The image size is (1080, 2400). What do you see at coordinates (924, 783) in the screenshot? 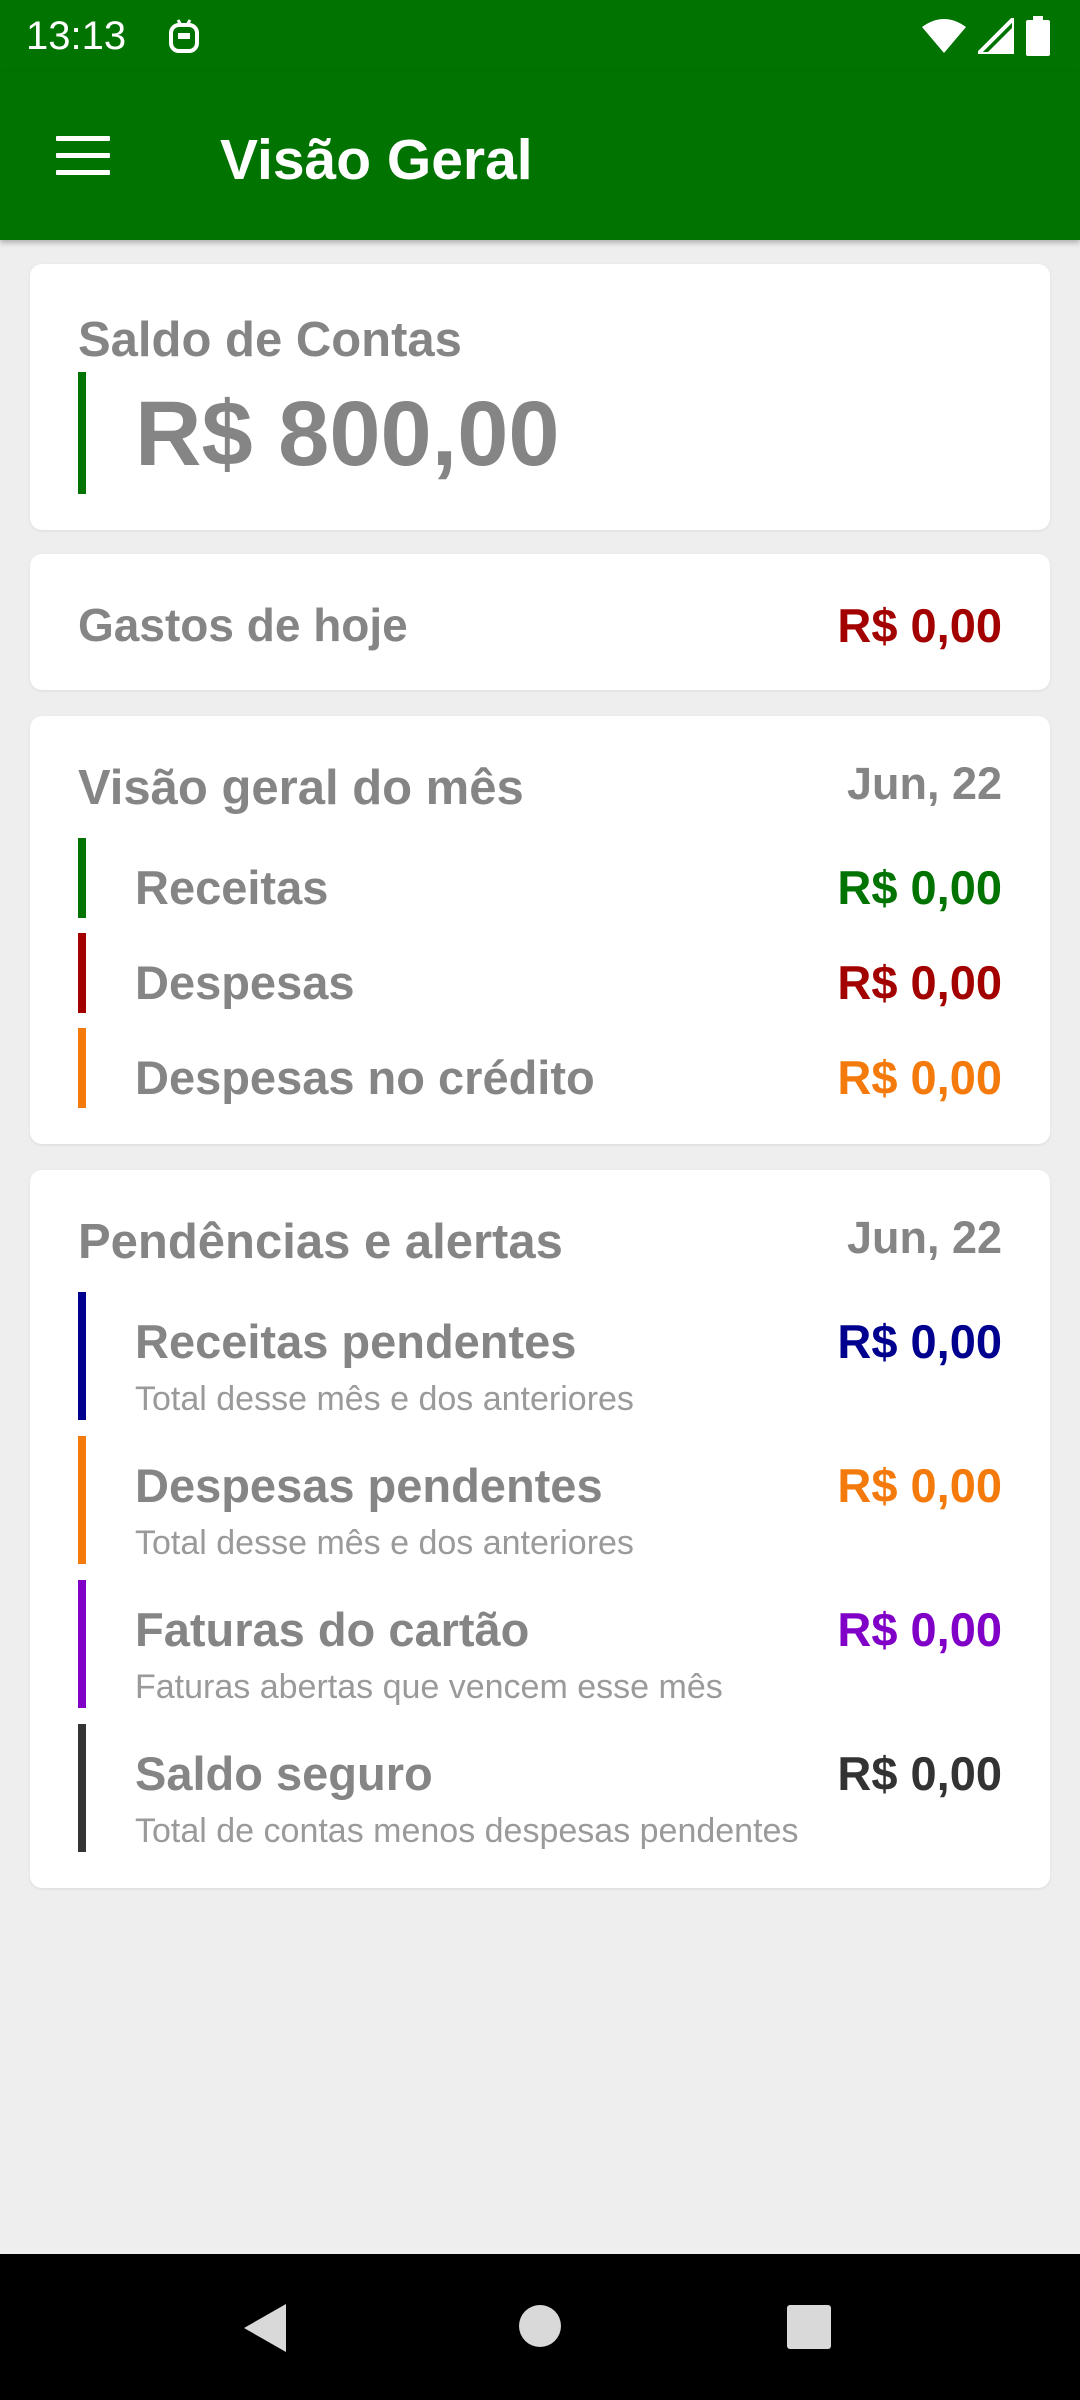
I see `month-overview-date: Jun, 22` at bounding box center [924, 783].